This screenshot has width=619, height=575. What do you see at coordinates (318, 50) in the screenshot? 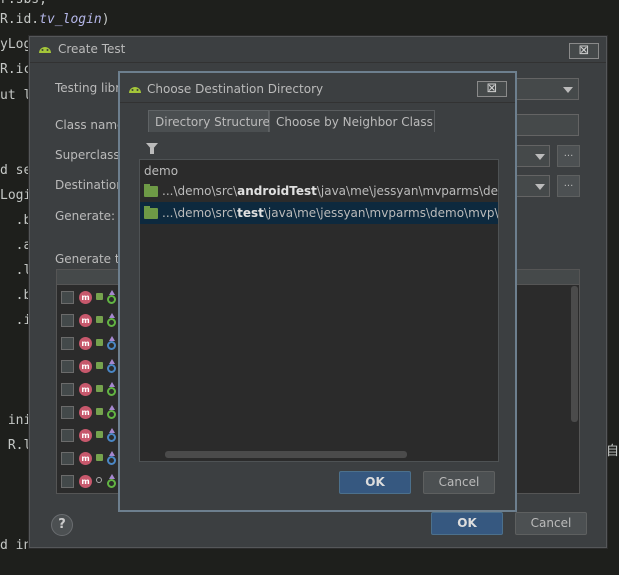
I see `create-test-titlebar: Create Test ⊠` at bounding box center [318, 50].